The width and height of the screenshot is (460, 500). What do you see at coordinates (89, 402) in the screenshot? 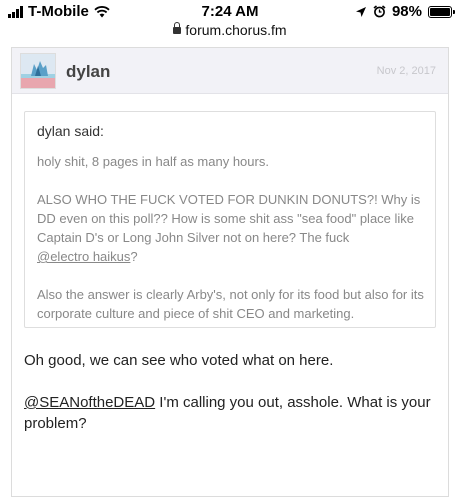
I see `mention-link: @SEANoftheDEAD` at bounding box center [89, 402].